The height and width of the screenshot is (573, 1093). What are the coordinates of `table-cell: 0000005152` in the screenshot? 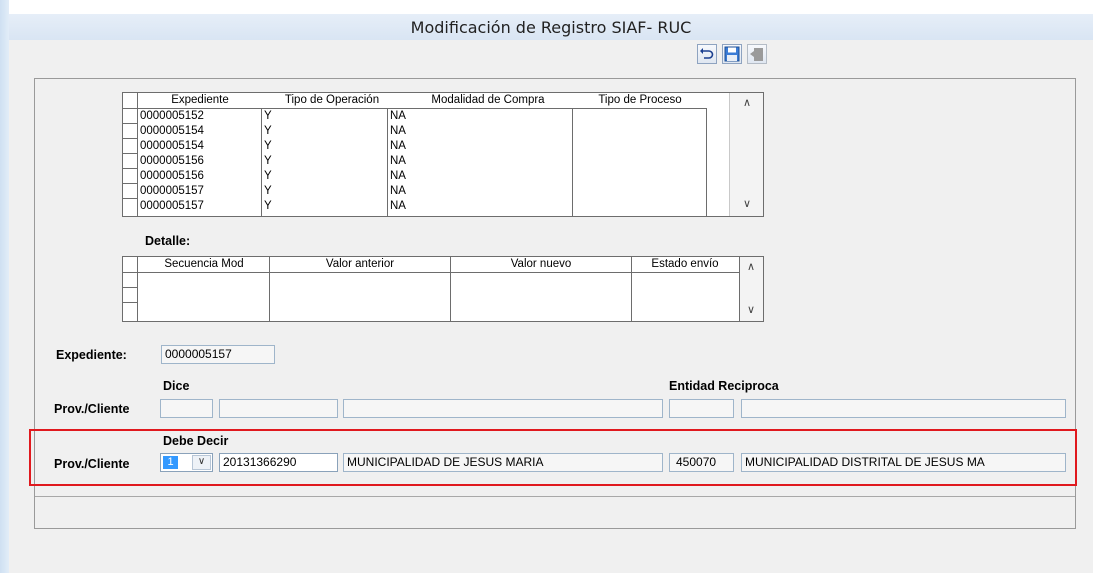 It's located at (172, 116).